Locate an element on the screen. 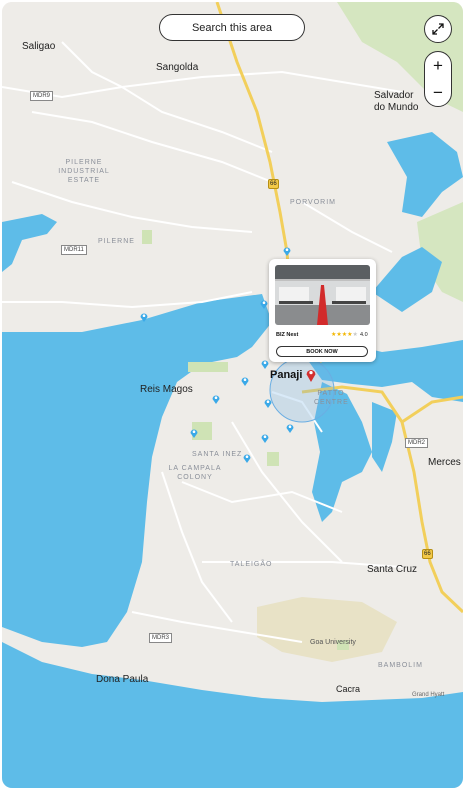  place-salvador-do-mundo: Salvador do Mundo is located at coordinates (396, 101).